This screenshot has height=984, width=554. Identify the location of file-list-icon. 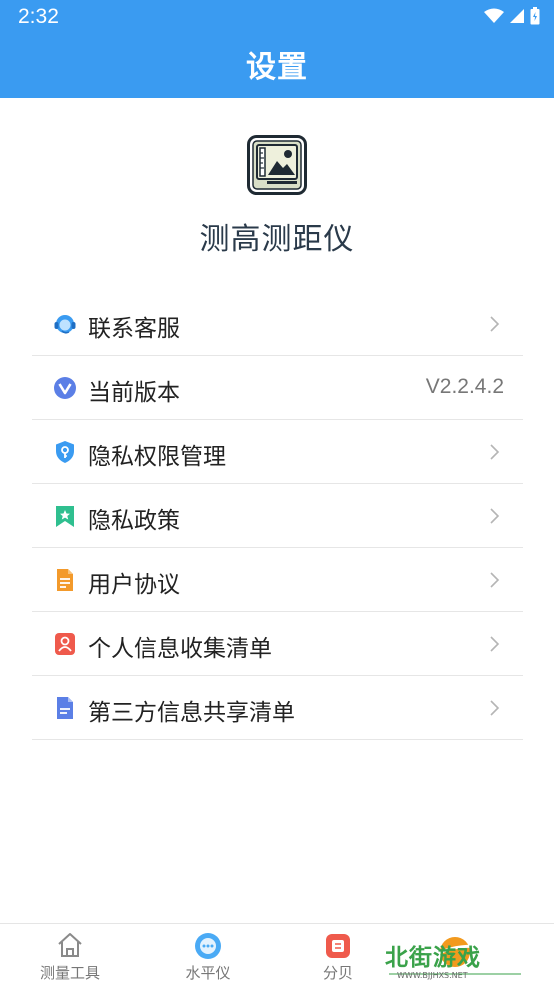
(65, 708).